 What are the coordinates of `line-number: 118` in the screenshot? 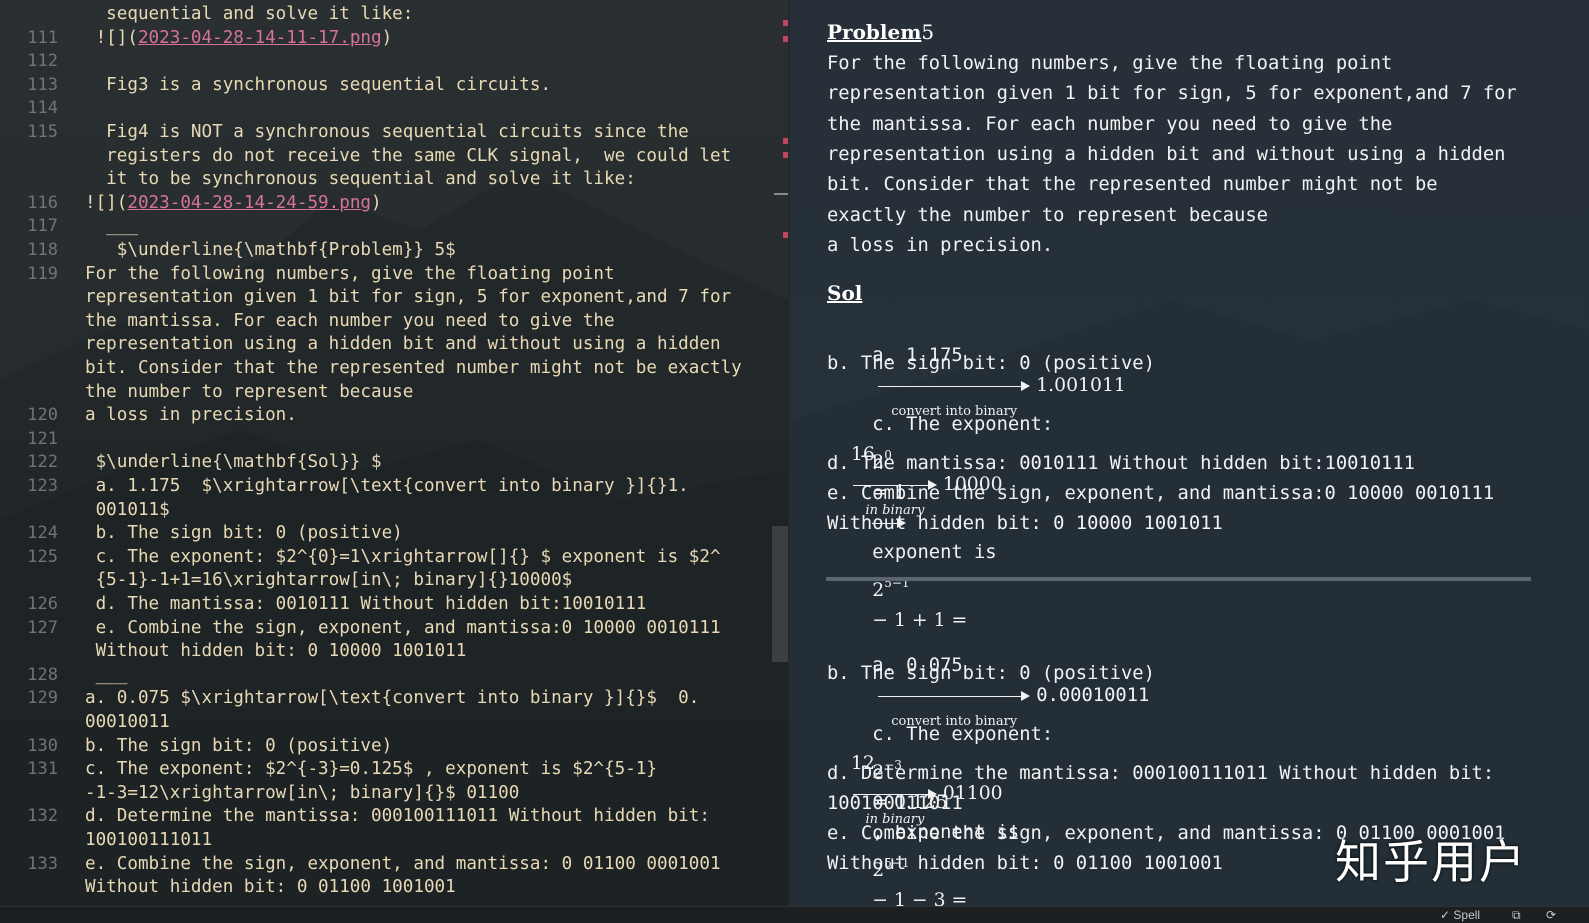 It's located at (42, 250).